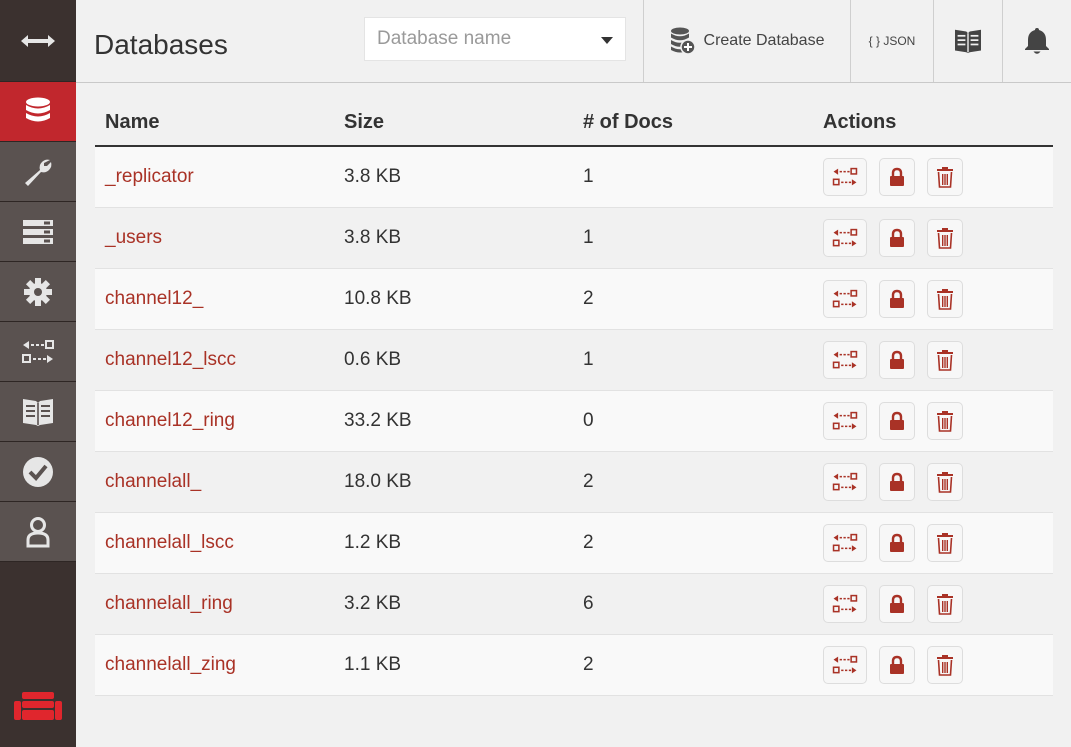  What do you see at coordinates (453, 123) in the screenshot?
I see `column-header-size: Size` at bounding box center [453, 123].